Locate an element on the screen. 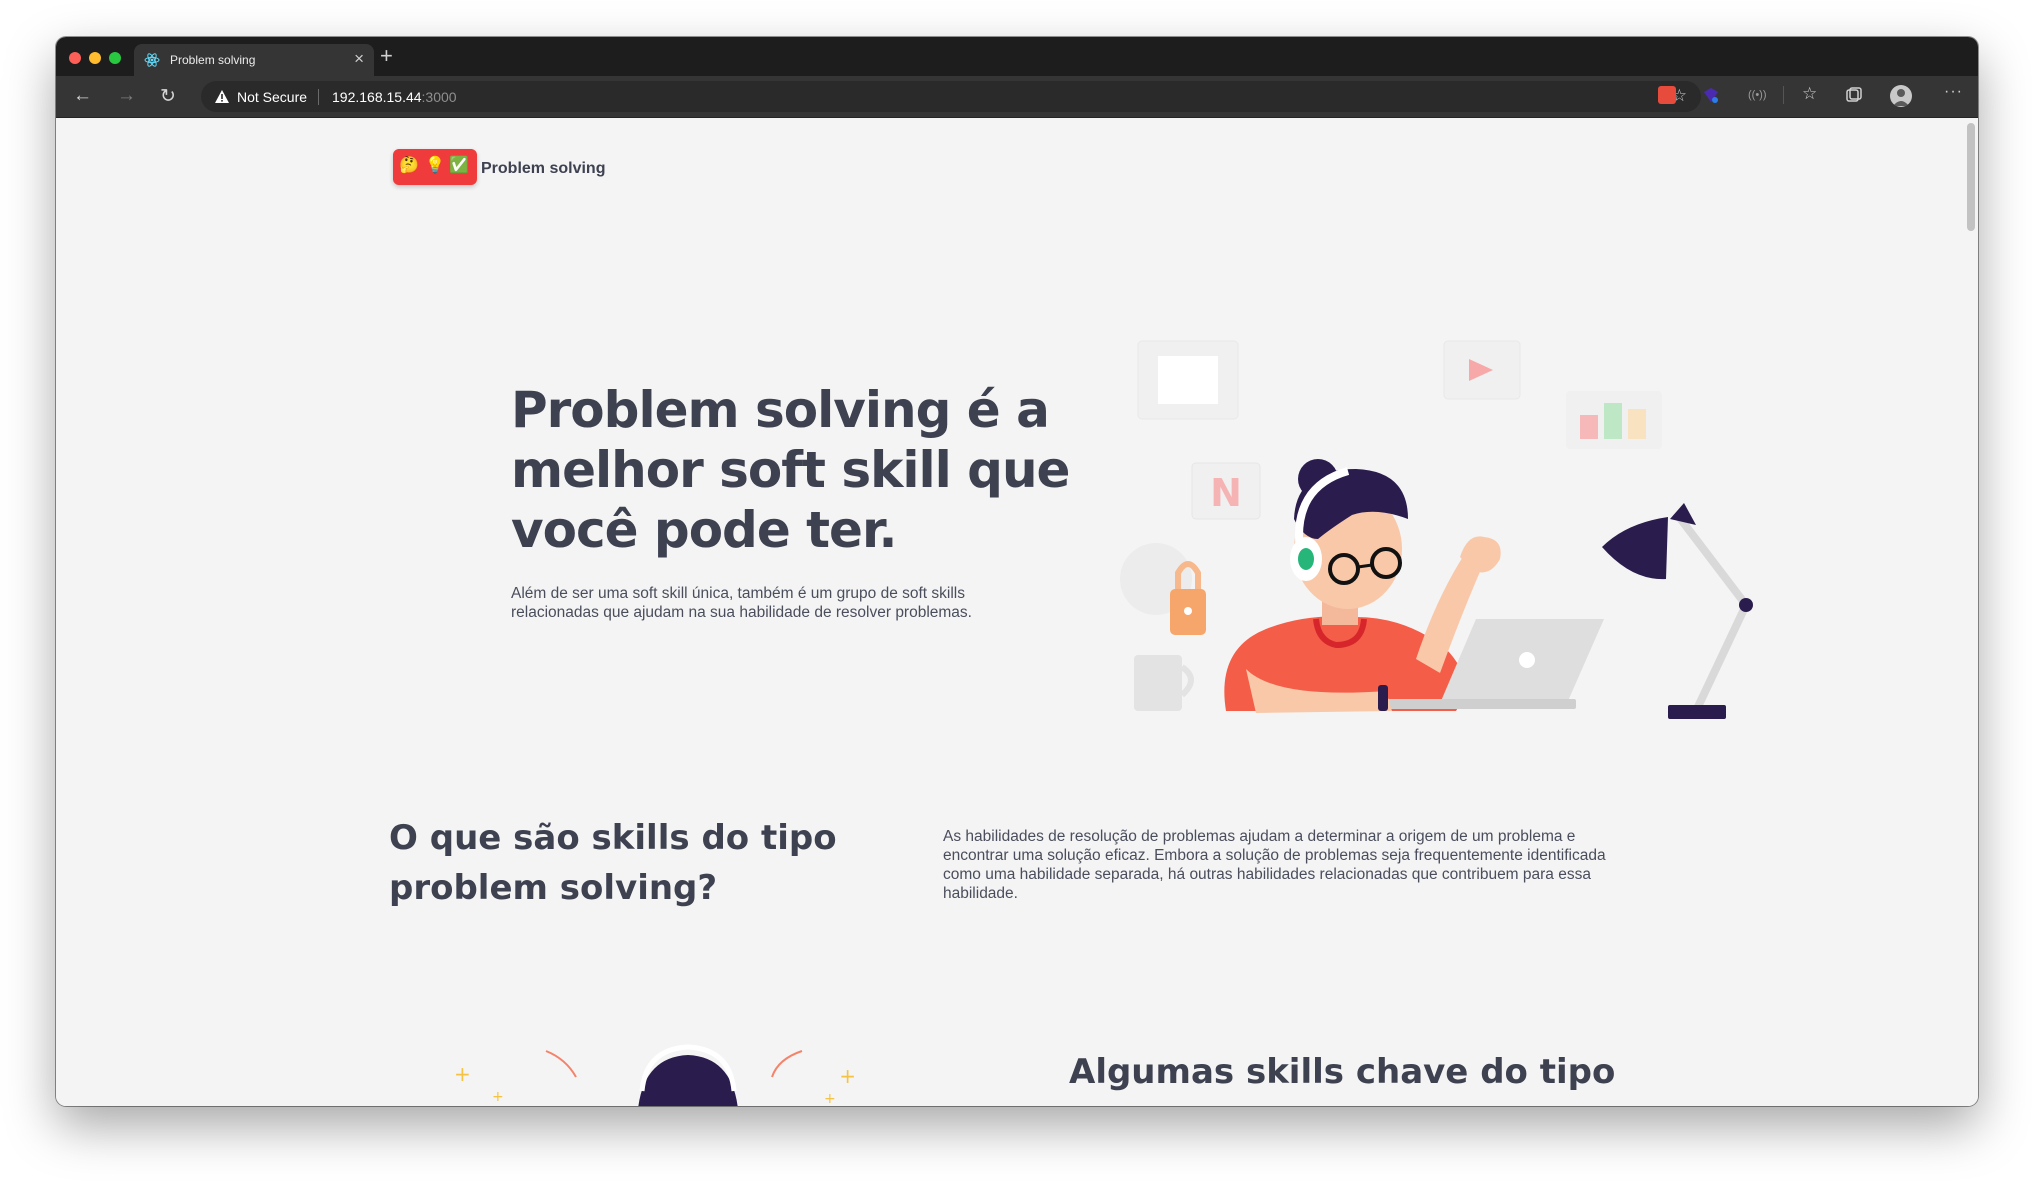  extension-radio-icon: ((•)) is located at coordinates (1757, 95).